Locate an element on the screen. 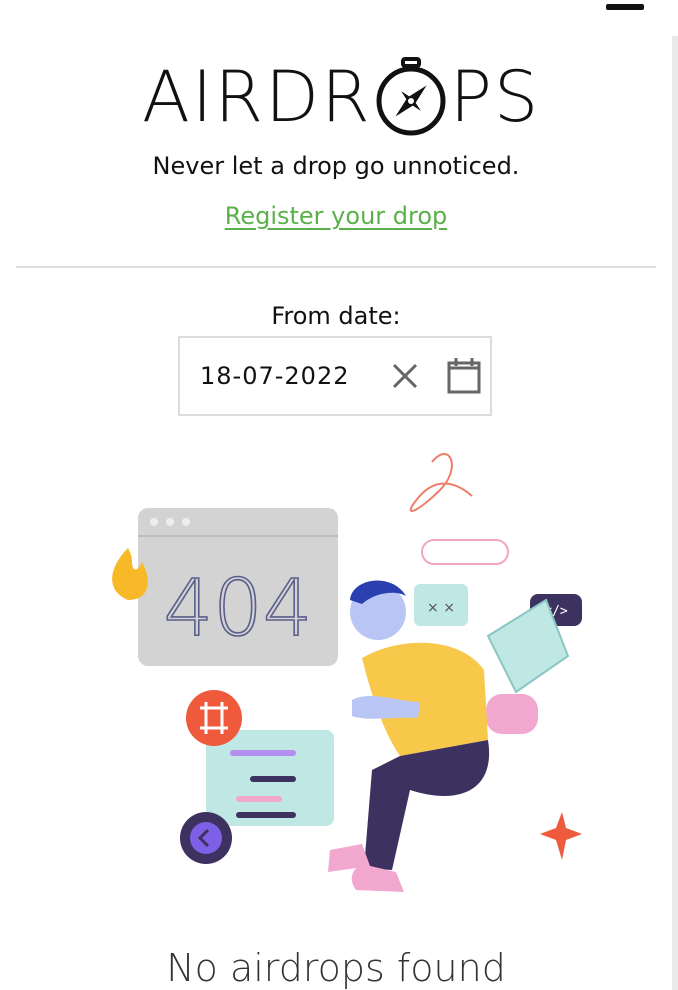 The width and height of the screenshot is (678, 990). calendar-icon is located at coordinates (464, 376).